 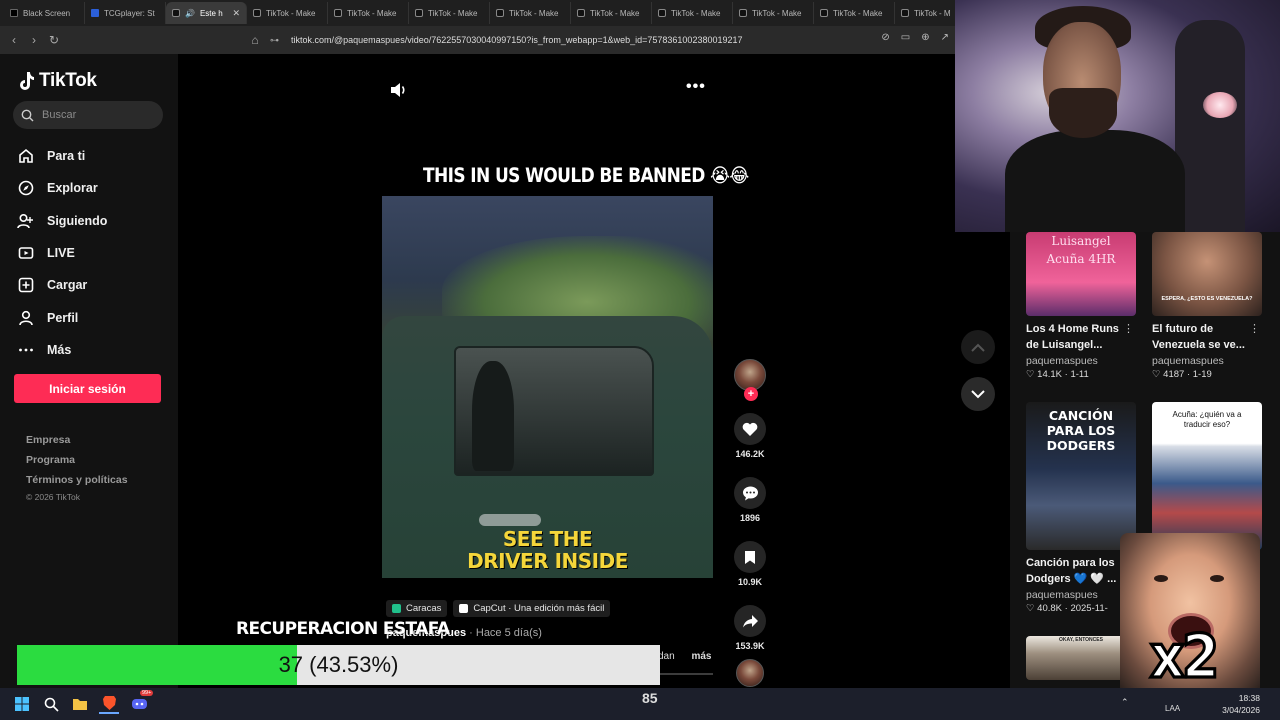 What do you see at coordinates (925, 13) in the screenshot?
I see `browser-tab: TikTok - M` at bounding box center [925, 13].